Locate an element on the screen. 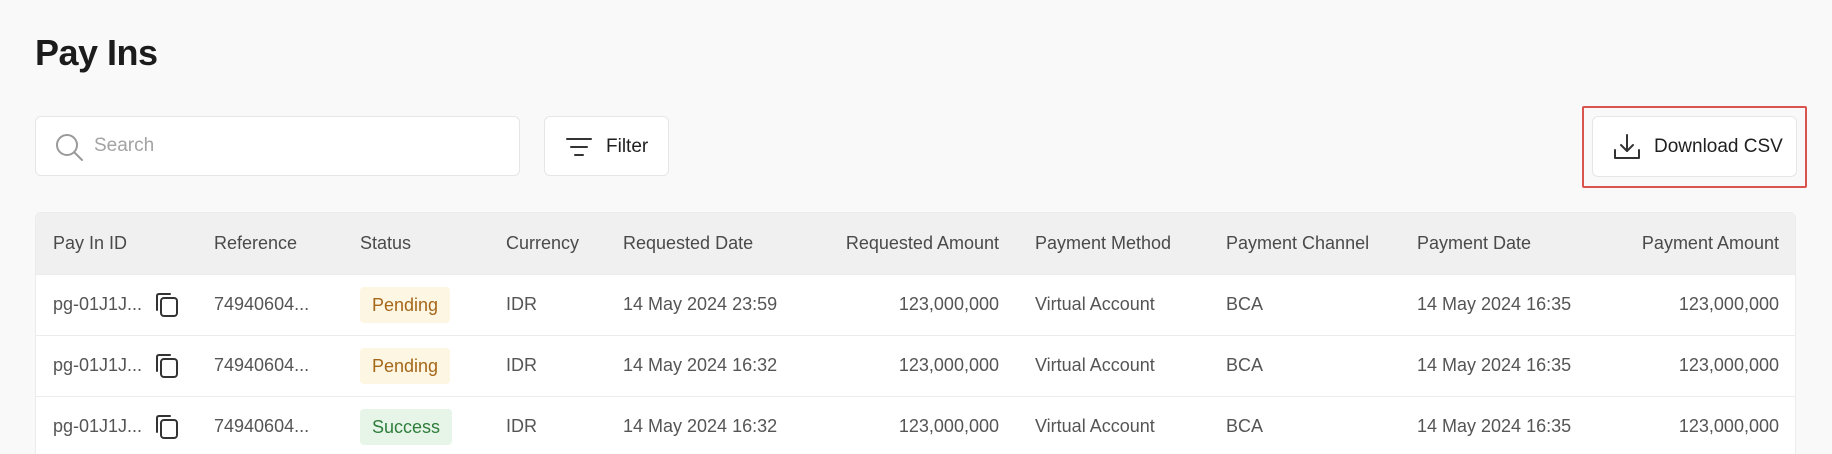  download-csv-label: Download CSV is located at coordinates (1718, 146).